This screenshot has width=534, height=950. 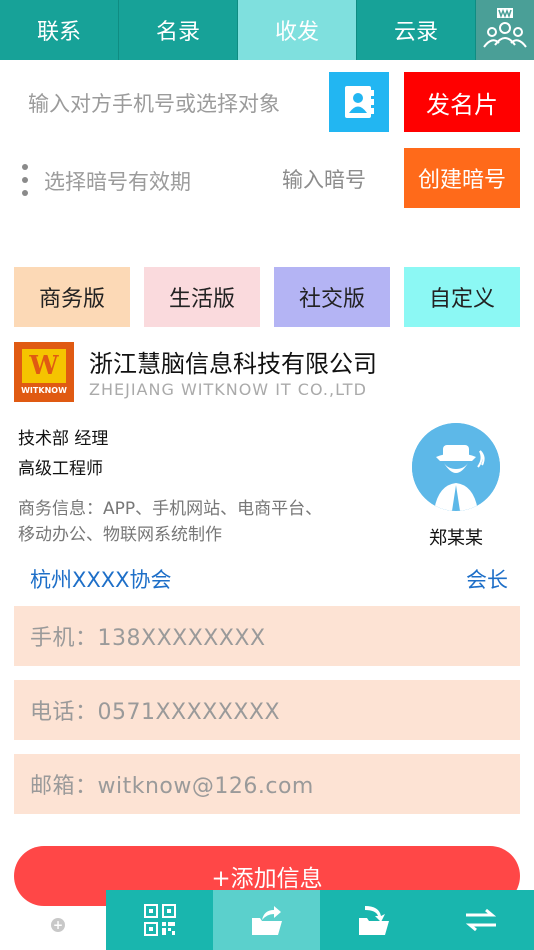 What do you see at coordinates (267, 297) in the screenshot?
I see `version-selector: 商务版 生活版 社交版 自定义` at bounding box center [267, 297].